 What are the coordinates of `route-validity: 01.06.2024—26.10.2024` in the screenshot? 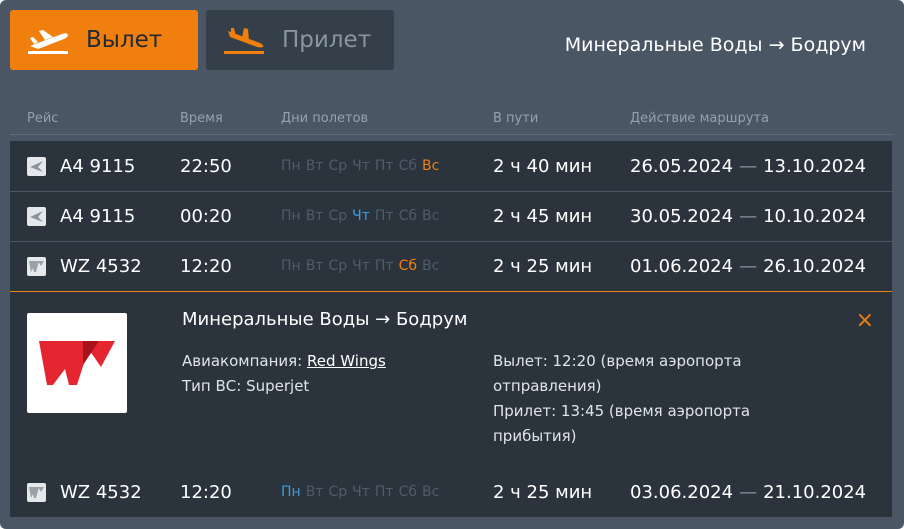 It's located at (748, 266).